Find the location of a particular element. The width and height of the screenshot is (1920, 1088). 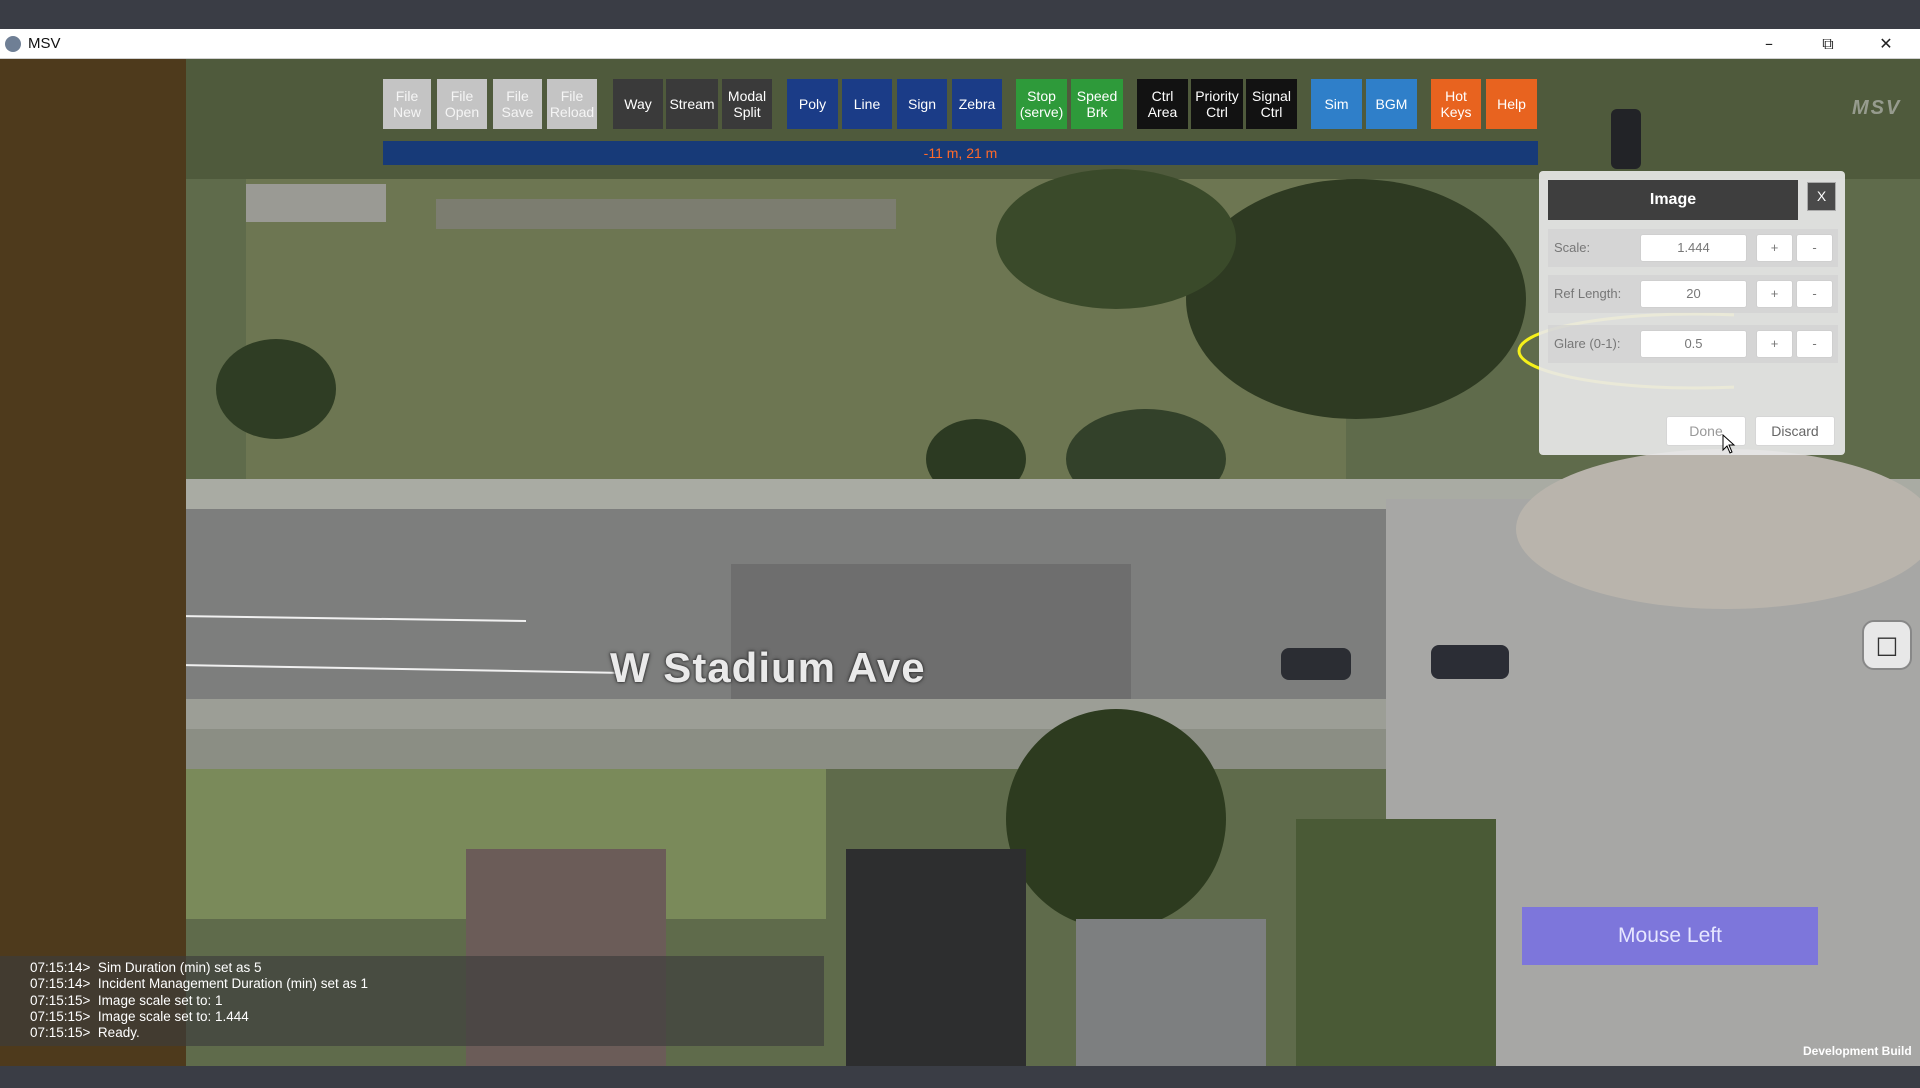

image-panel-title: Image is located at coordinates (1673, 200).